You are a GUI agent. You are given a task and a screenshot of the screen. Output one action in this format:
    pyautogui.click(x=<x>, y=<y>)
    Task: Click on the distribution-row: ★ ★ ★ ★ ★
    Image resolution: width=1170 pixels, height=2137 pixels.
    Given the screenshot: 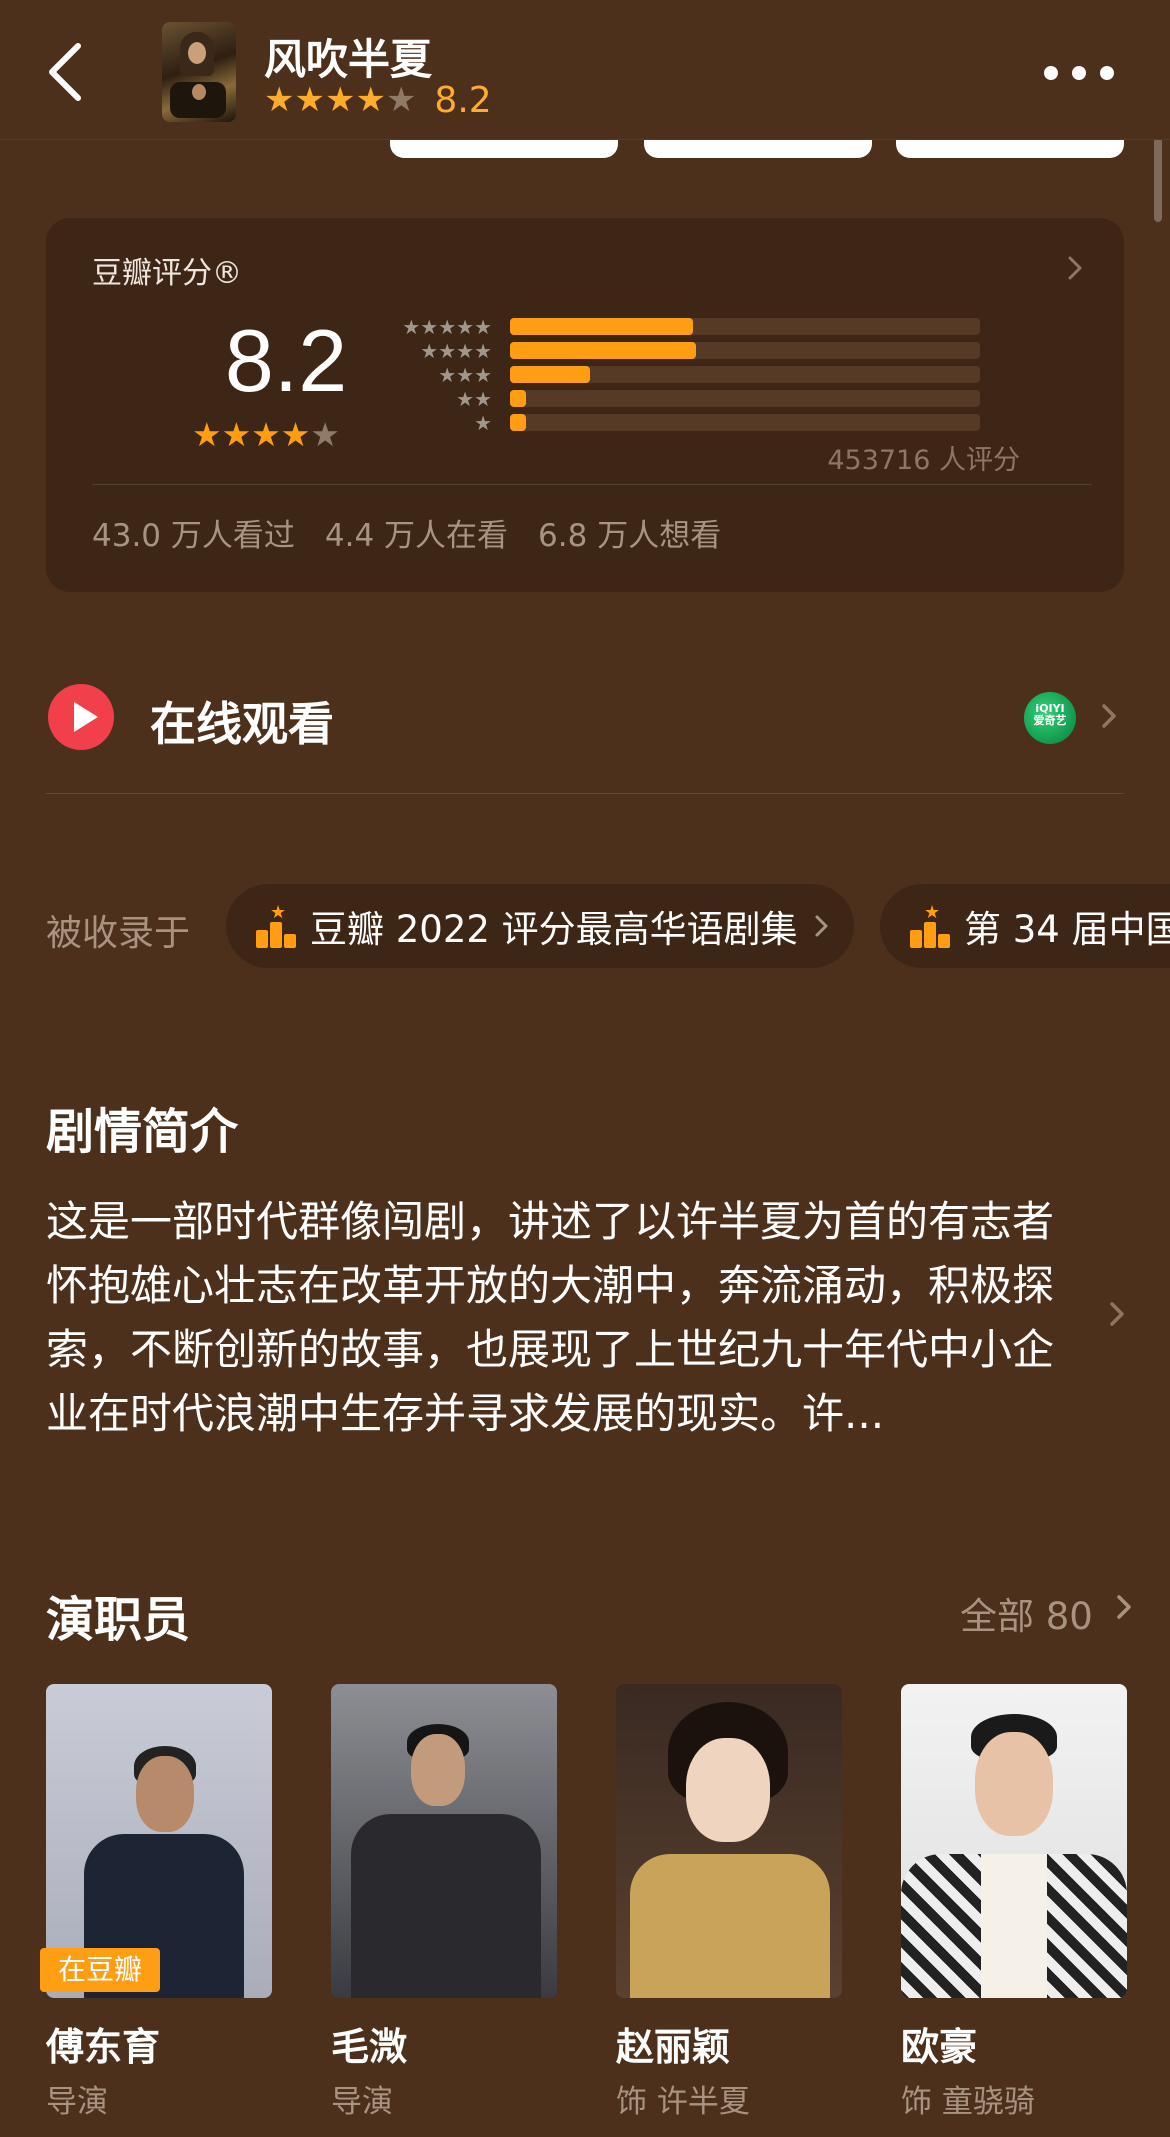 What is the action you would take?
    pyautogui.click(x=683, y=327)
    